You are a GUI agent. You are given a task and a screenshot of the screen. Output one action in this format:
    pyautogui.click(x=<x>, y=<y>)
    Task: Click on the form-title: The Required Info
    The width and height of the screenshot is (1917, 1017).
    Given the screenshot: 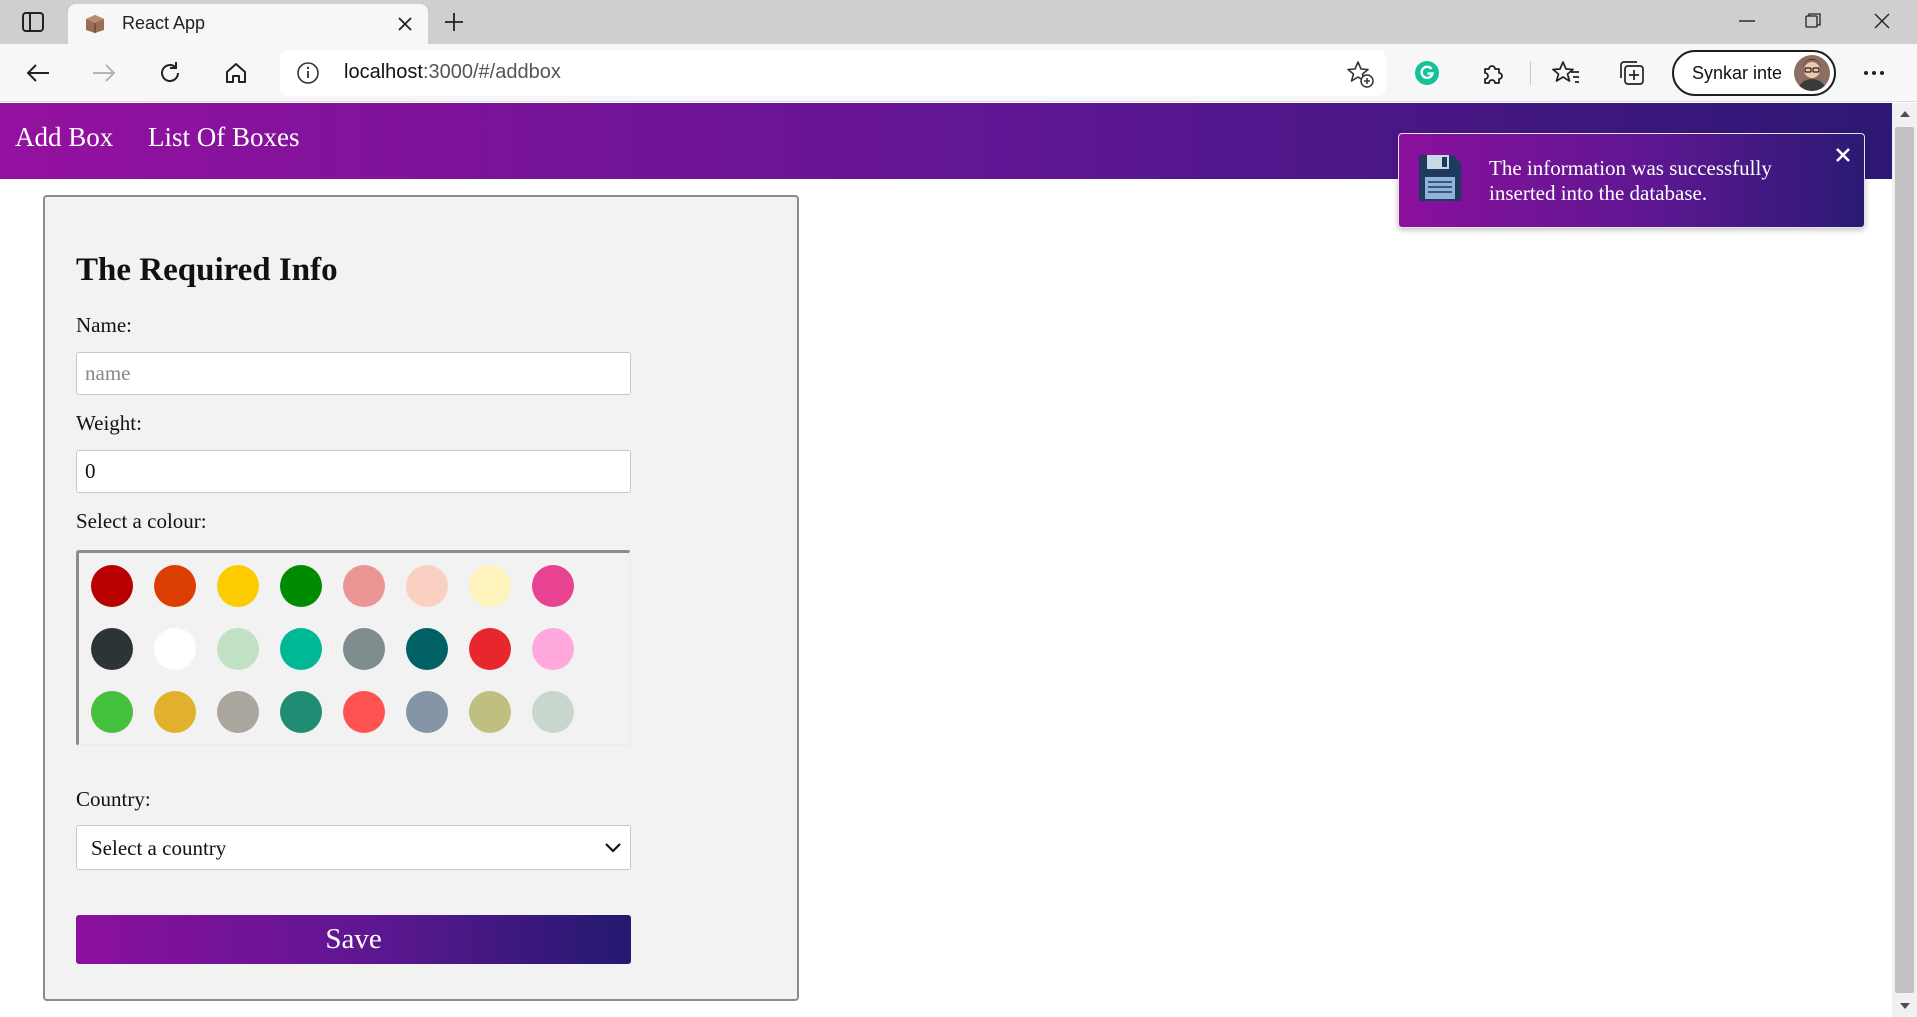 What is the action you would take?
    pyautogui.click(x=207, y=270)
    